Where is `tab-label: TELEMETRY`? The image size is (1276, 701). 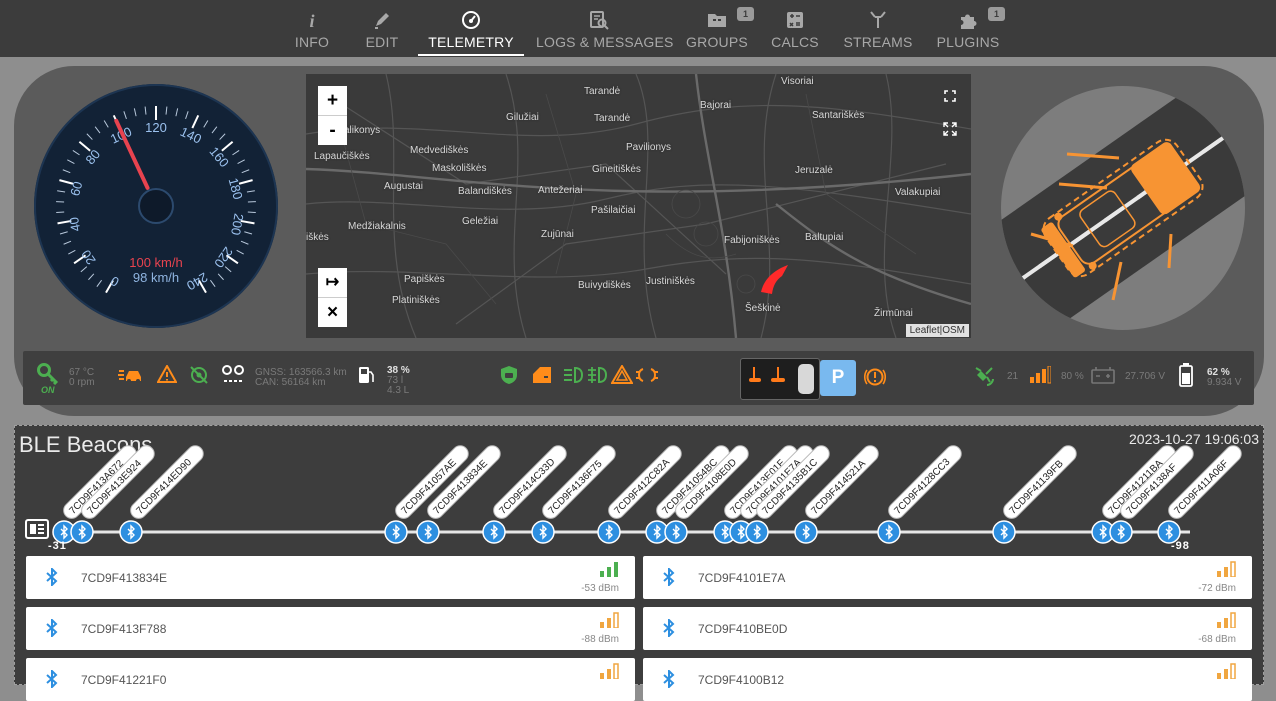
tab-label: TELEMETRY is located at coordinates (471, 42).